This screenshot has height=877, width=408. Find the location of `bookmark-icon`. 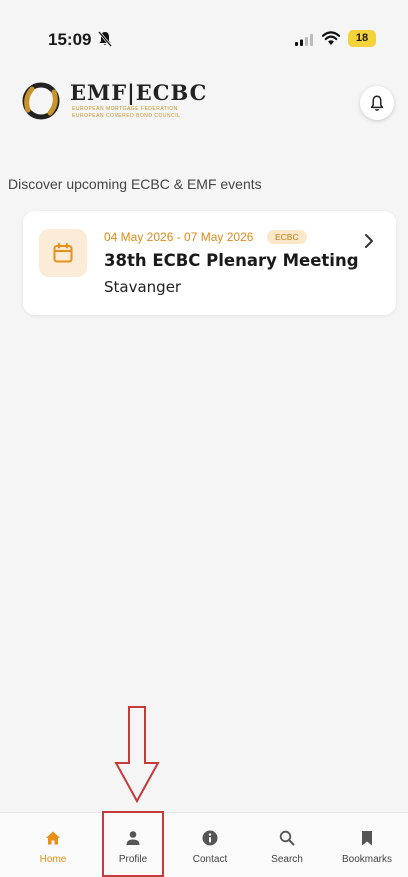

bookmark-icon is located at coordinates (367, 838).